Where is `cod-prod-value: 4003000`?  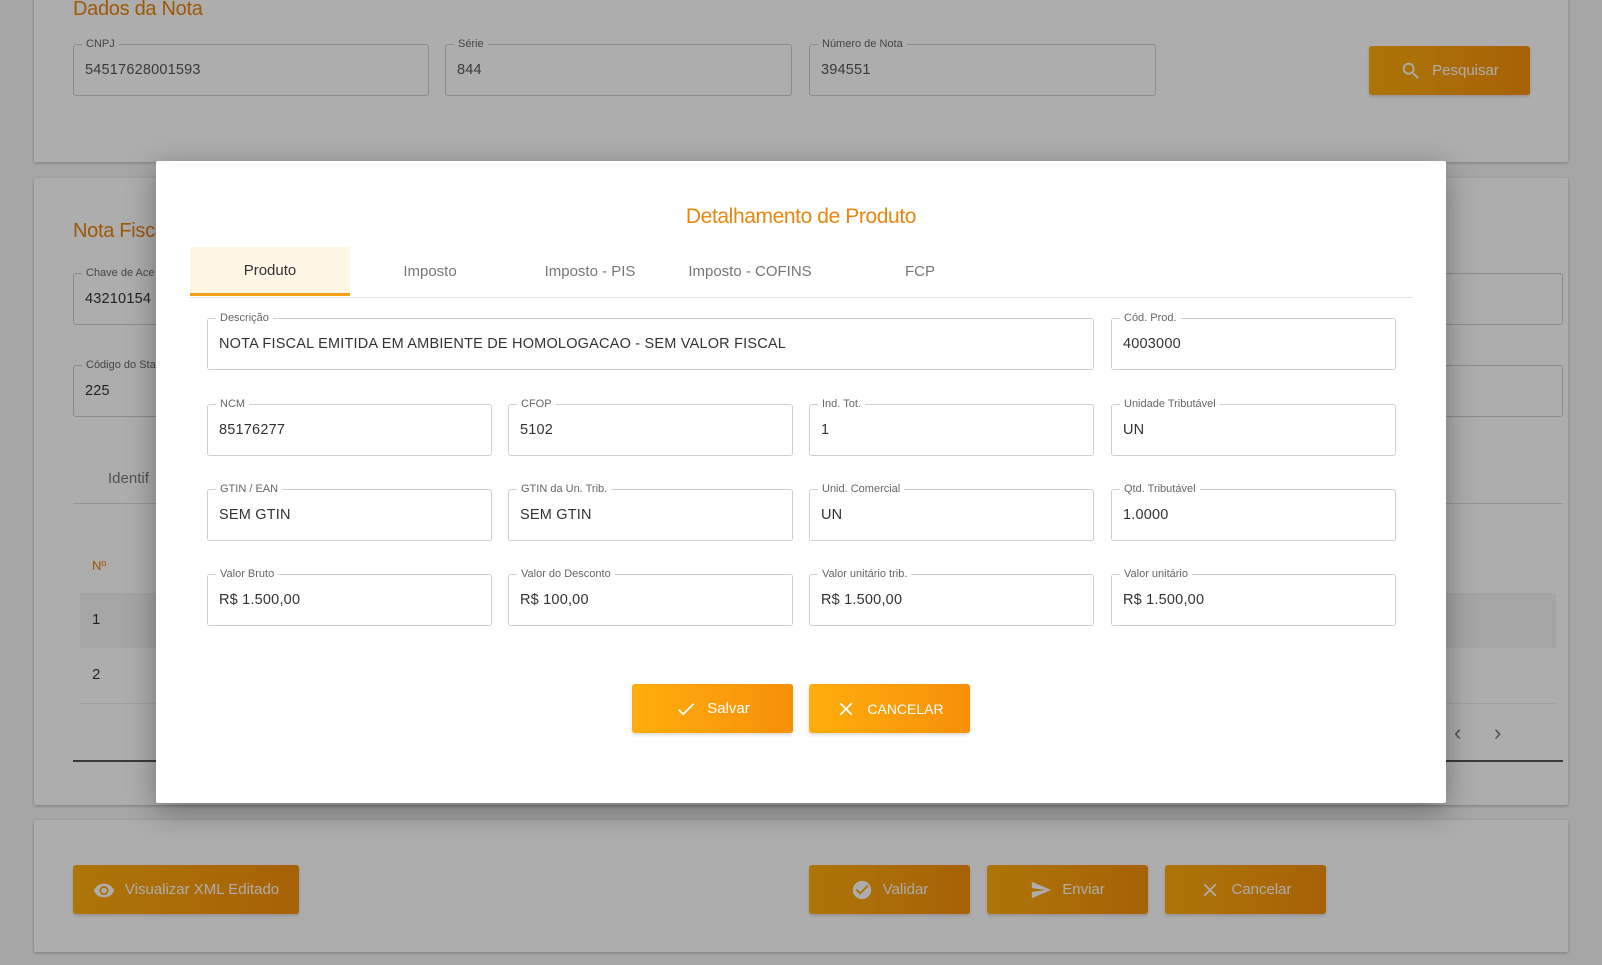
cod-prod-value: 4003000 is located at coordinates (1152, 344).